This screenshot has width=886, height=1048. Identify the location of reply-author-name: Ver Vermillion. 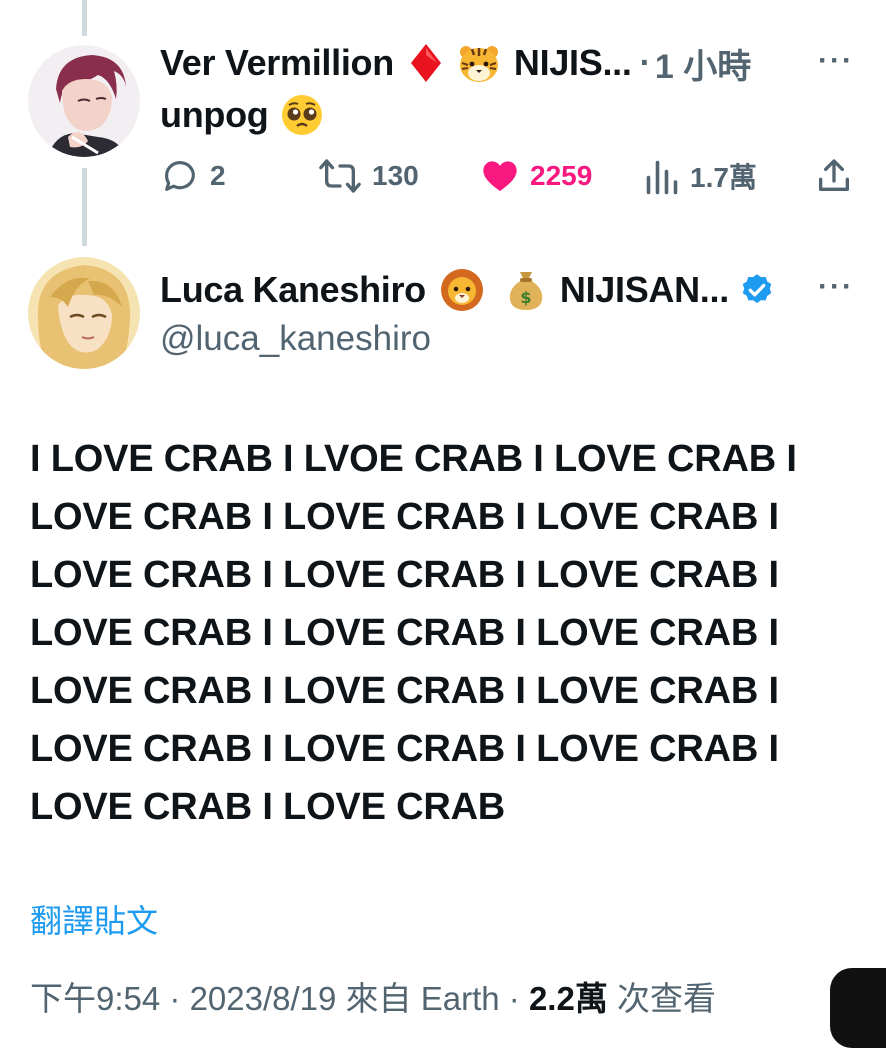
(277, 63).